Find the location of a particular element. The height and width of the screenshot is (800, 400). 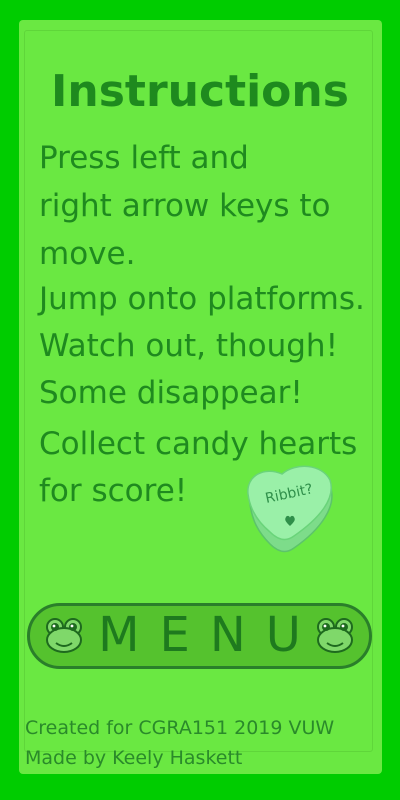

instruction-line: right arrow keys to is located at coordinates (185, 206).